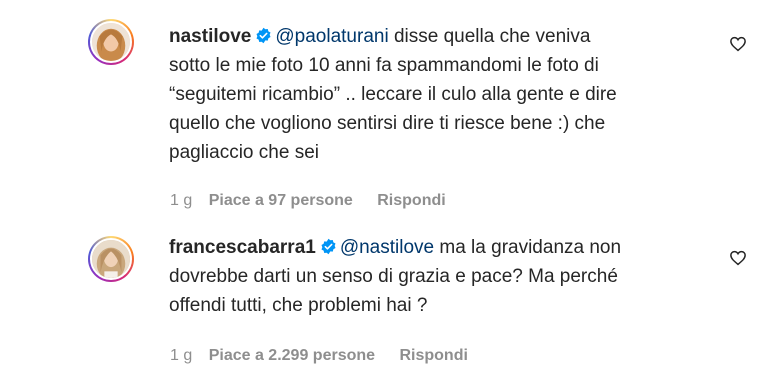 The width and height of the screenshot is (767, 365). I want to click on likes-count-link: Piace a 97 persone, so click(281, 201).